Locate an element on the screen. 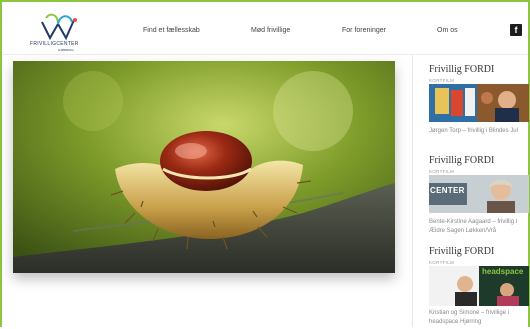 The image size is (530, 329). nav-for-foreninger: For foreninger is located at coordinates (364, 30).